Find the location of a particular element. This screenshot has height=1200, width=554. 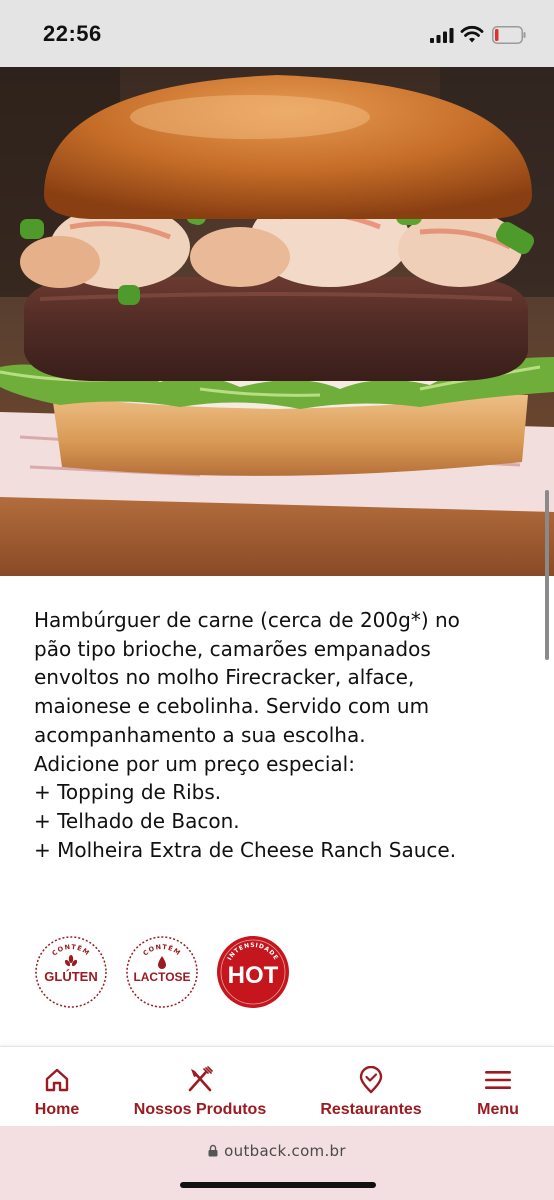

hot-badge-label: HOT is located at coordinates (253, 975).